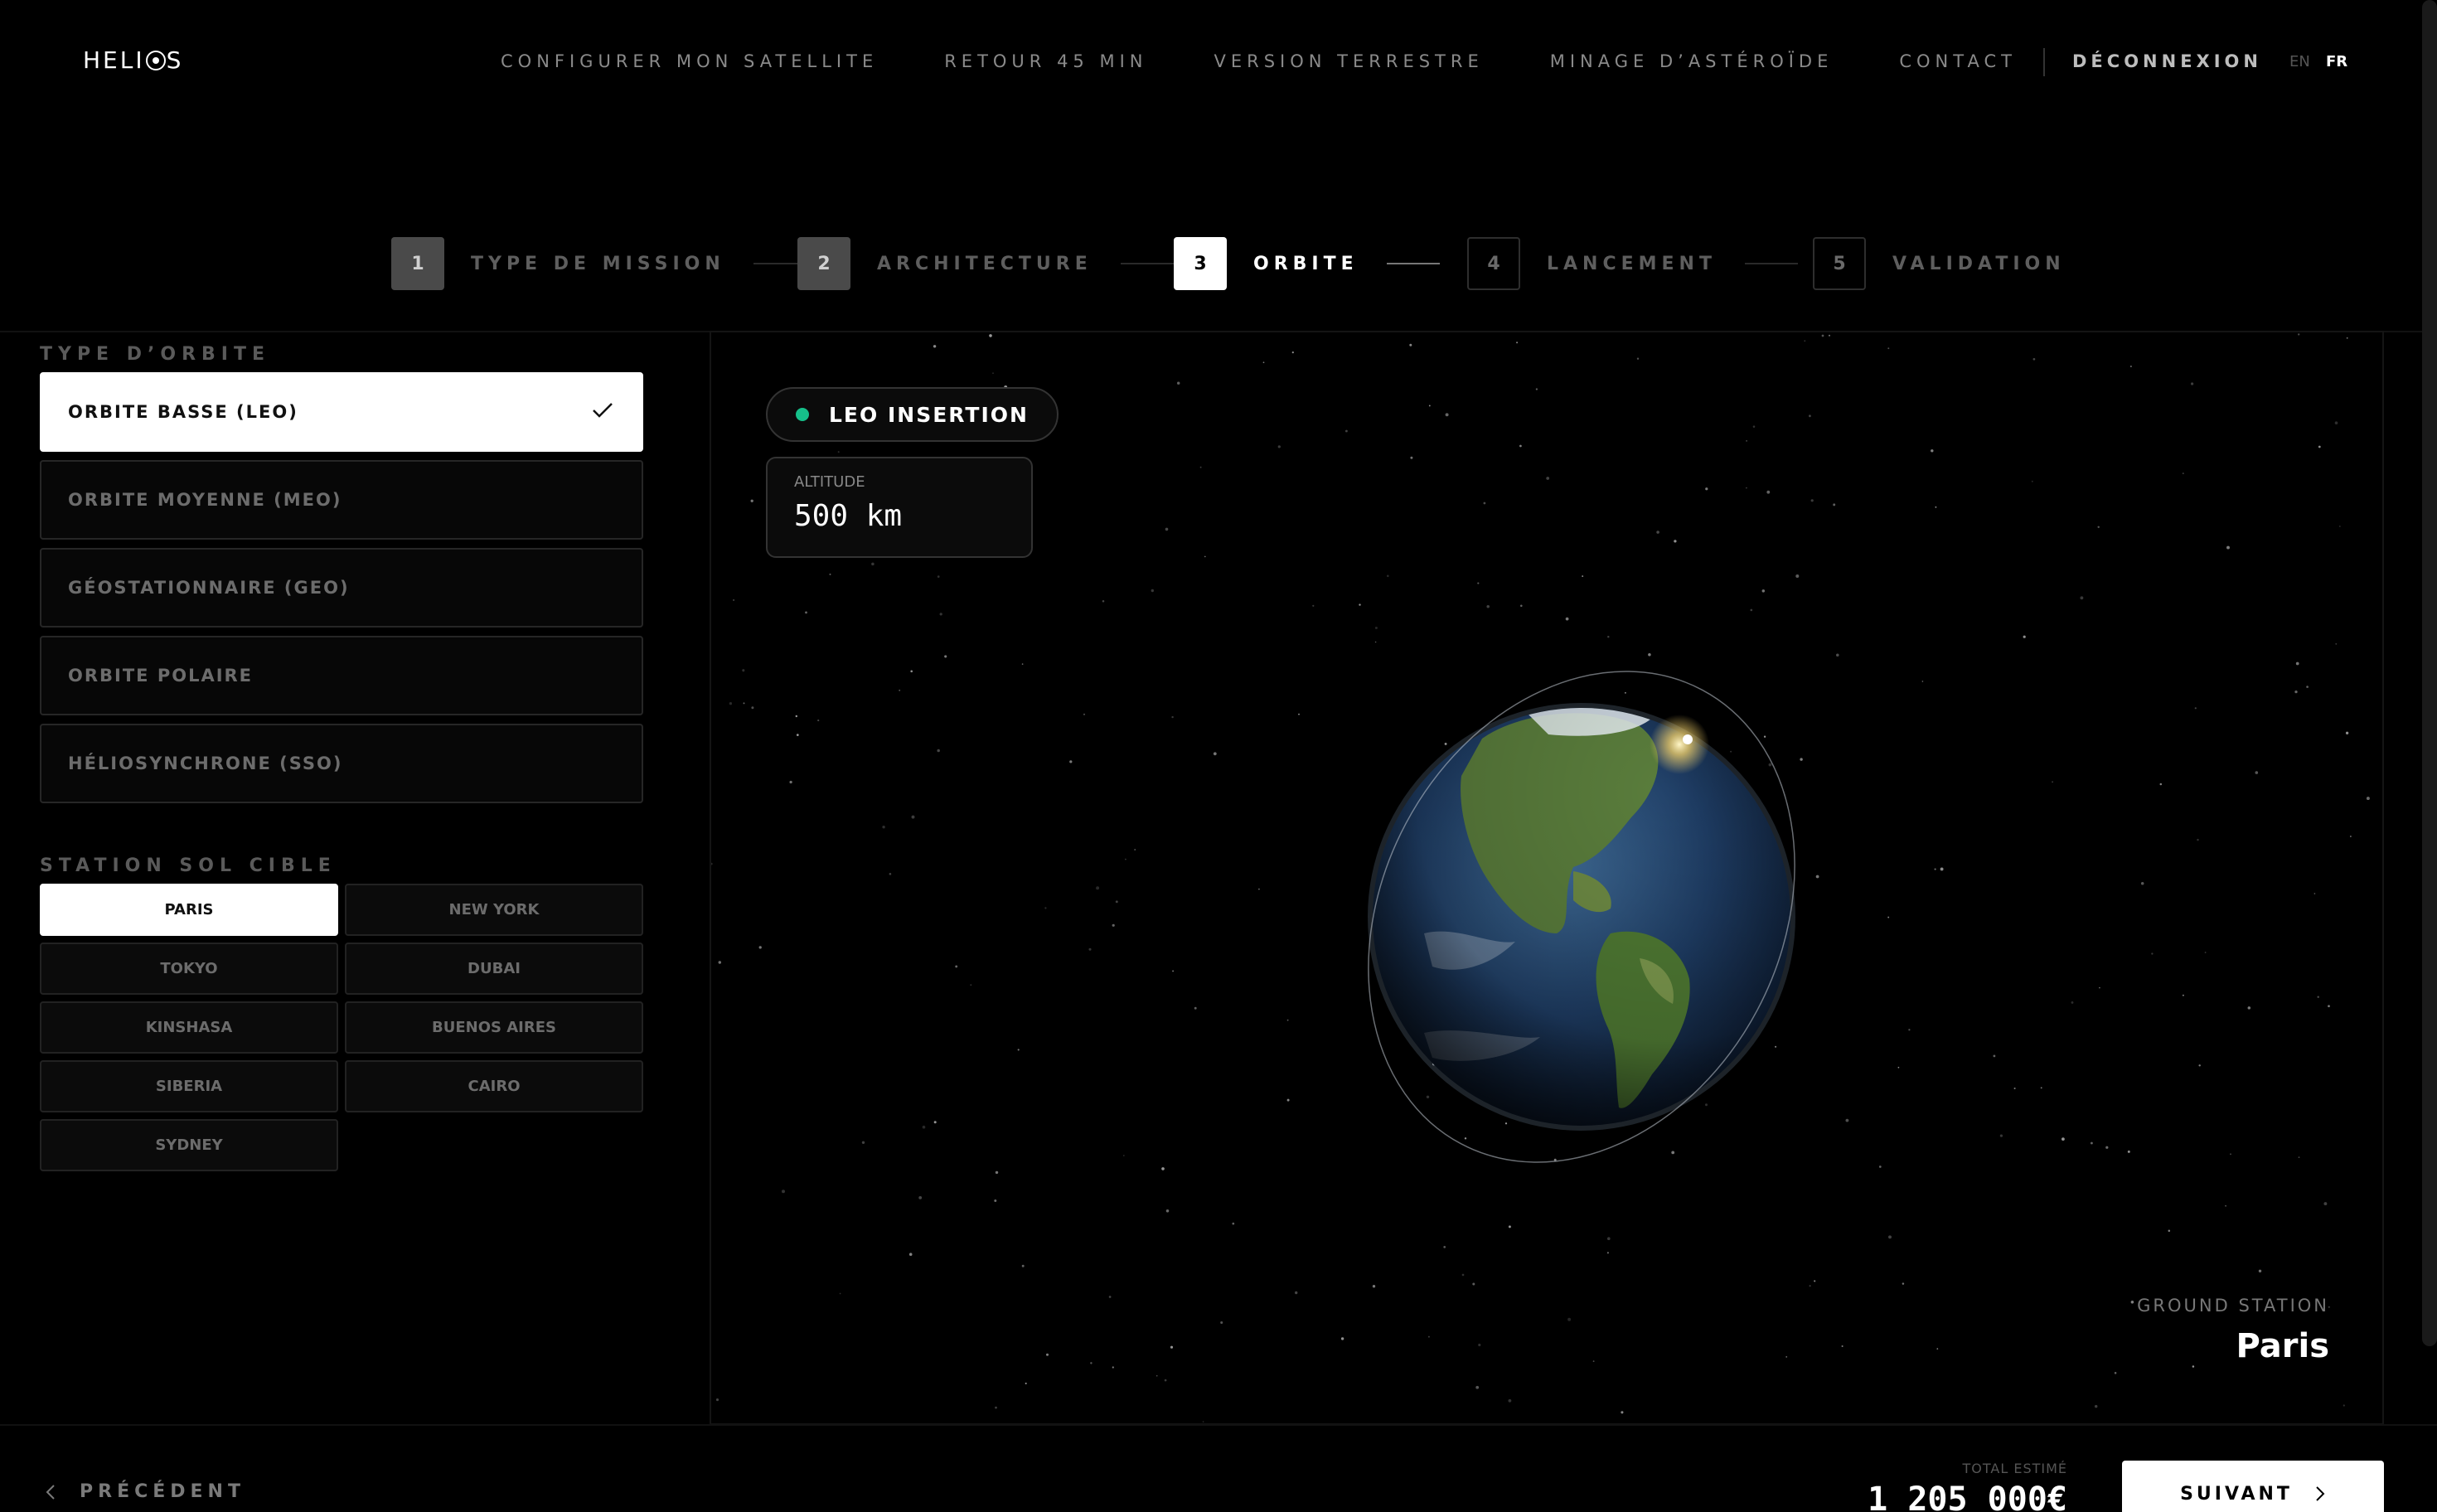  What do you see at coordinates (341, 675) in the screenshot?
I see `orbit-option-polar: ORBITE POLAIRE` at bounding box center [341, 675].